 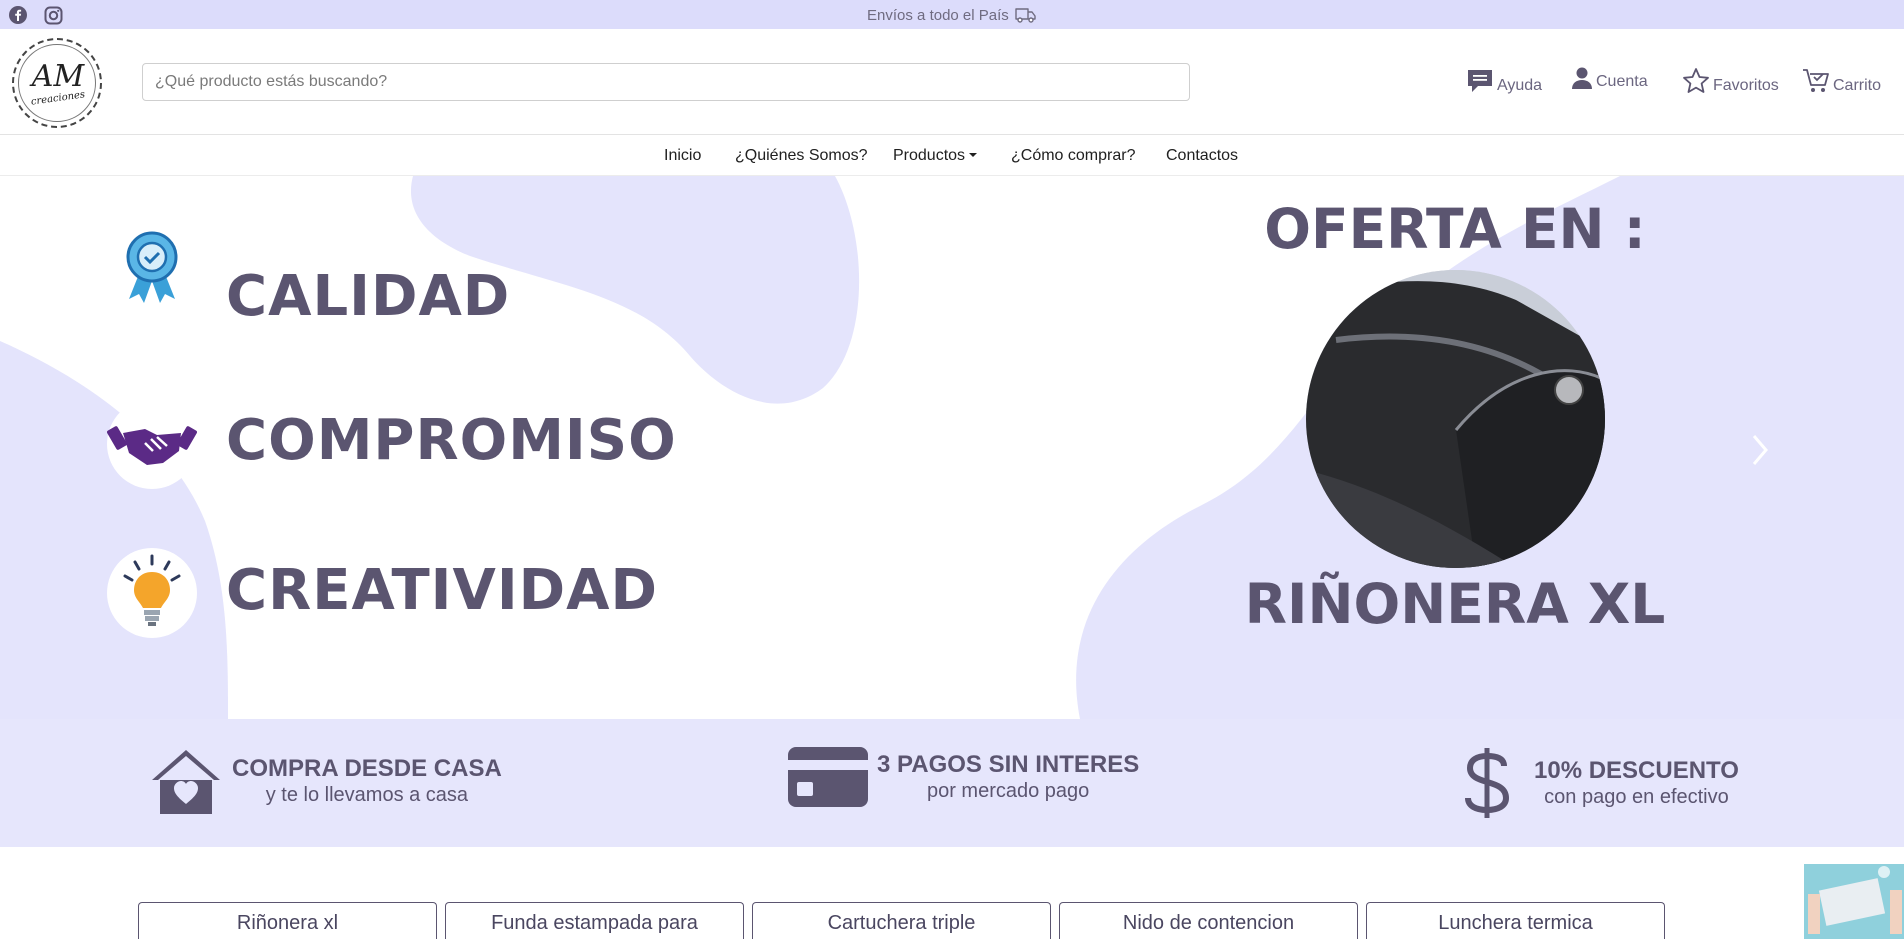 I want to click on cart-link: Carrito, so click(x=1841, y=81).